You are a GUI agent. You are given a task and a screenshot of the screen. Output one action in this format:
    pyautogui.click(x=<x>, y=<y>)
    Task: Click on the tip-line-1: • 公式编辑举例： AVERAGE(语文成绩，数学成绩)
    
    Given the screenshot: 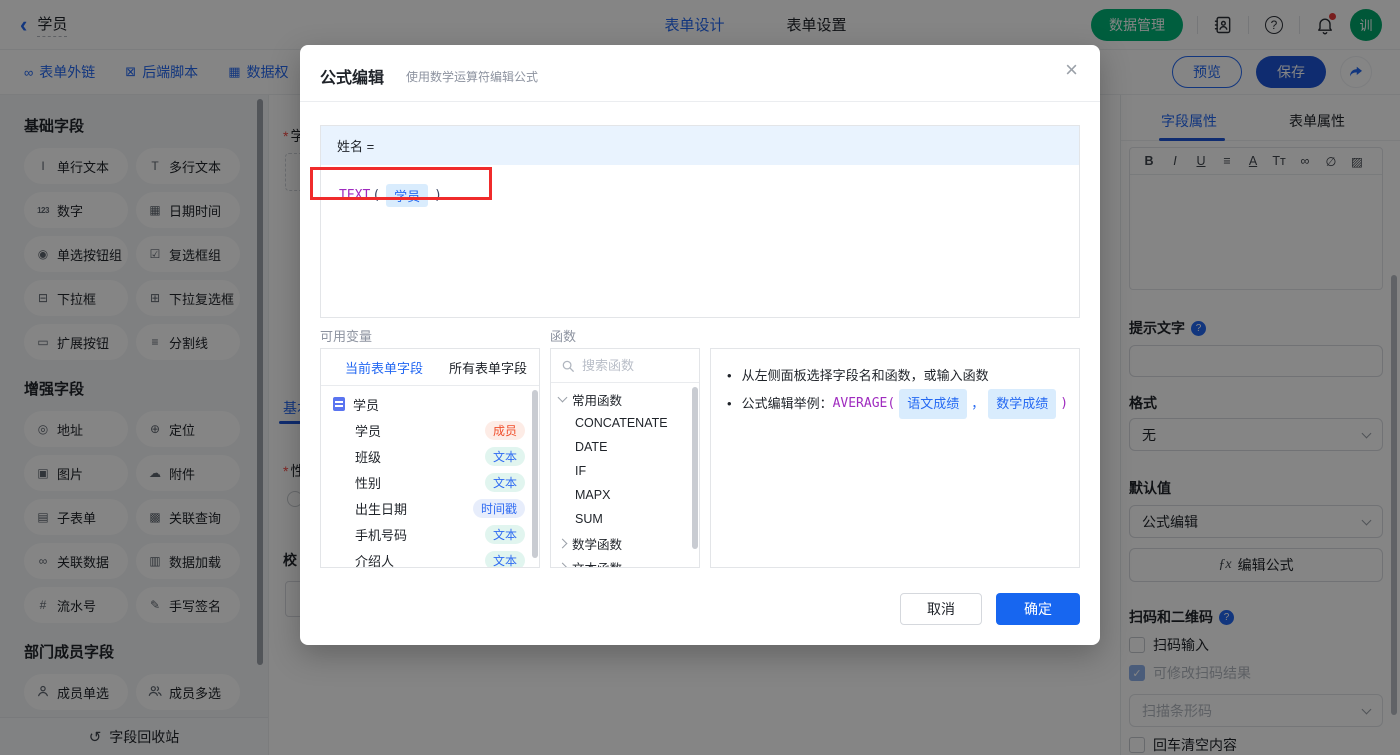 What is the action you would take?
    pyautogui.click(x=897, y=404)
    